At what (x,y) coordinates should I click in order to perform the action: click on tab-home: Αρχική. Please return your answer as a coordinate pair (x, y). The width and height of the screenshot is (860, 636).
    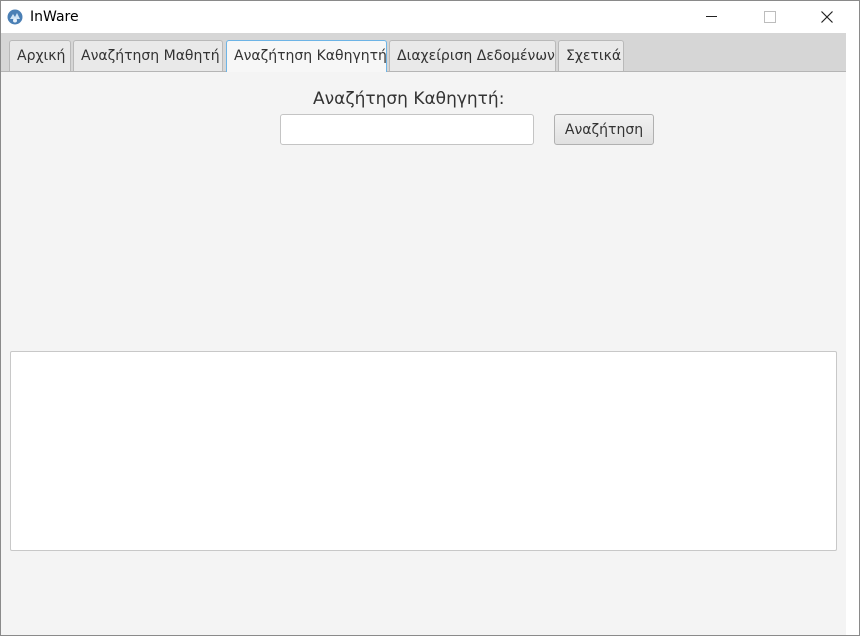
    Looking at the image, I should click on (40, 55).